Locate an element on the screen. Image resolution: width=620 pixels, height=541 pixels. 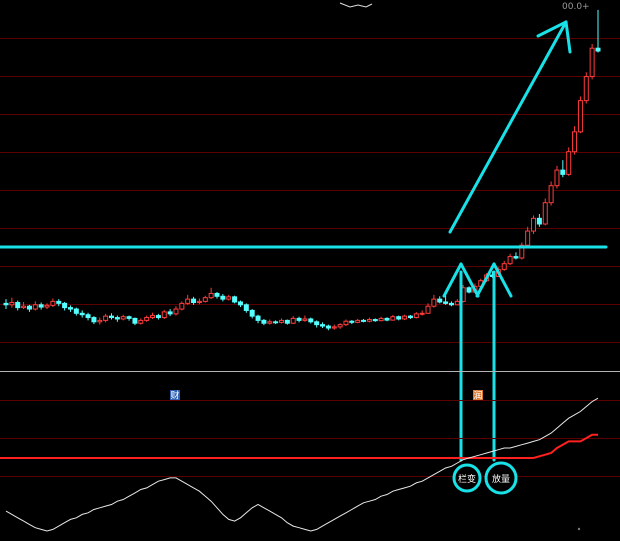
marker-run: 润 is located at coordinates (478, 396).